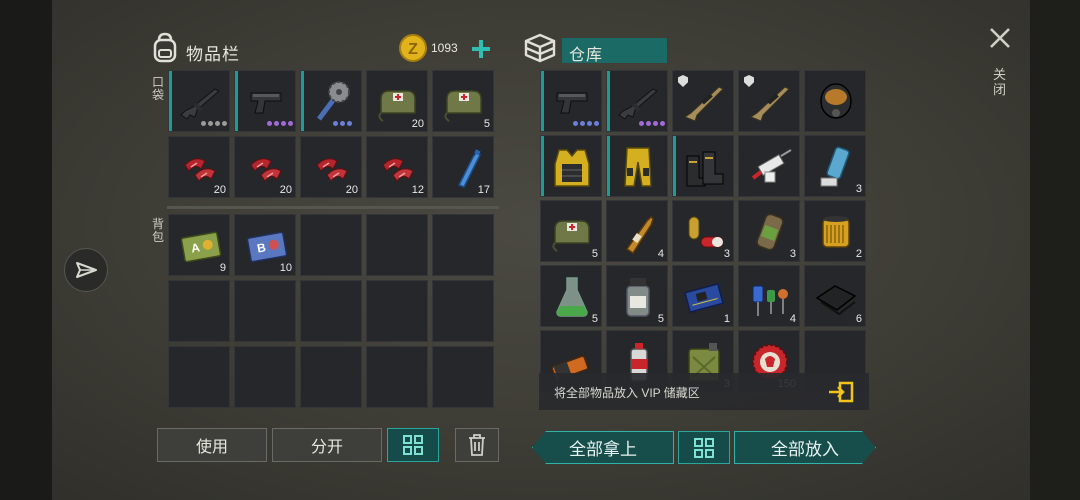 This screenshot has height=500, width=1080. Describe the element at coordinates (222, 268) in the screenshot. I see `item-count: 9` at that location.